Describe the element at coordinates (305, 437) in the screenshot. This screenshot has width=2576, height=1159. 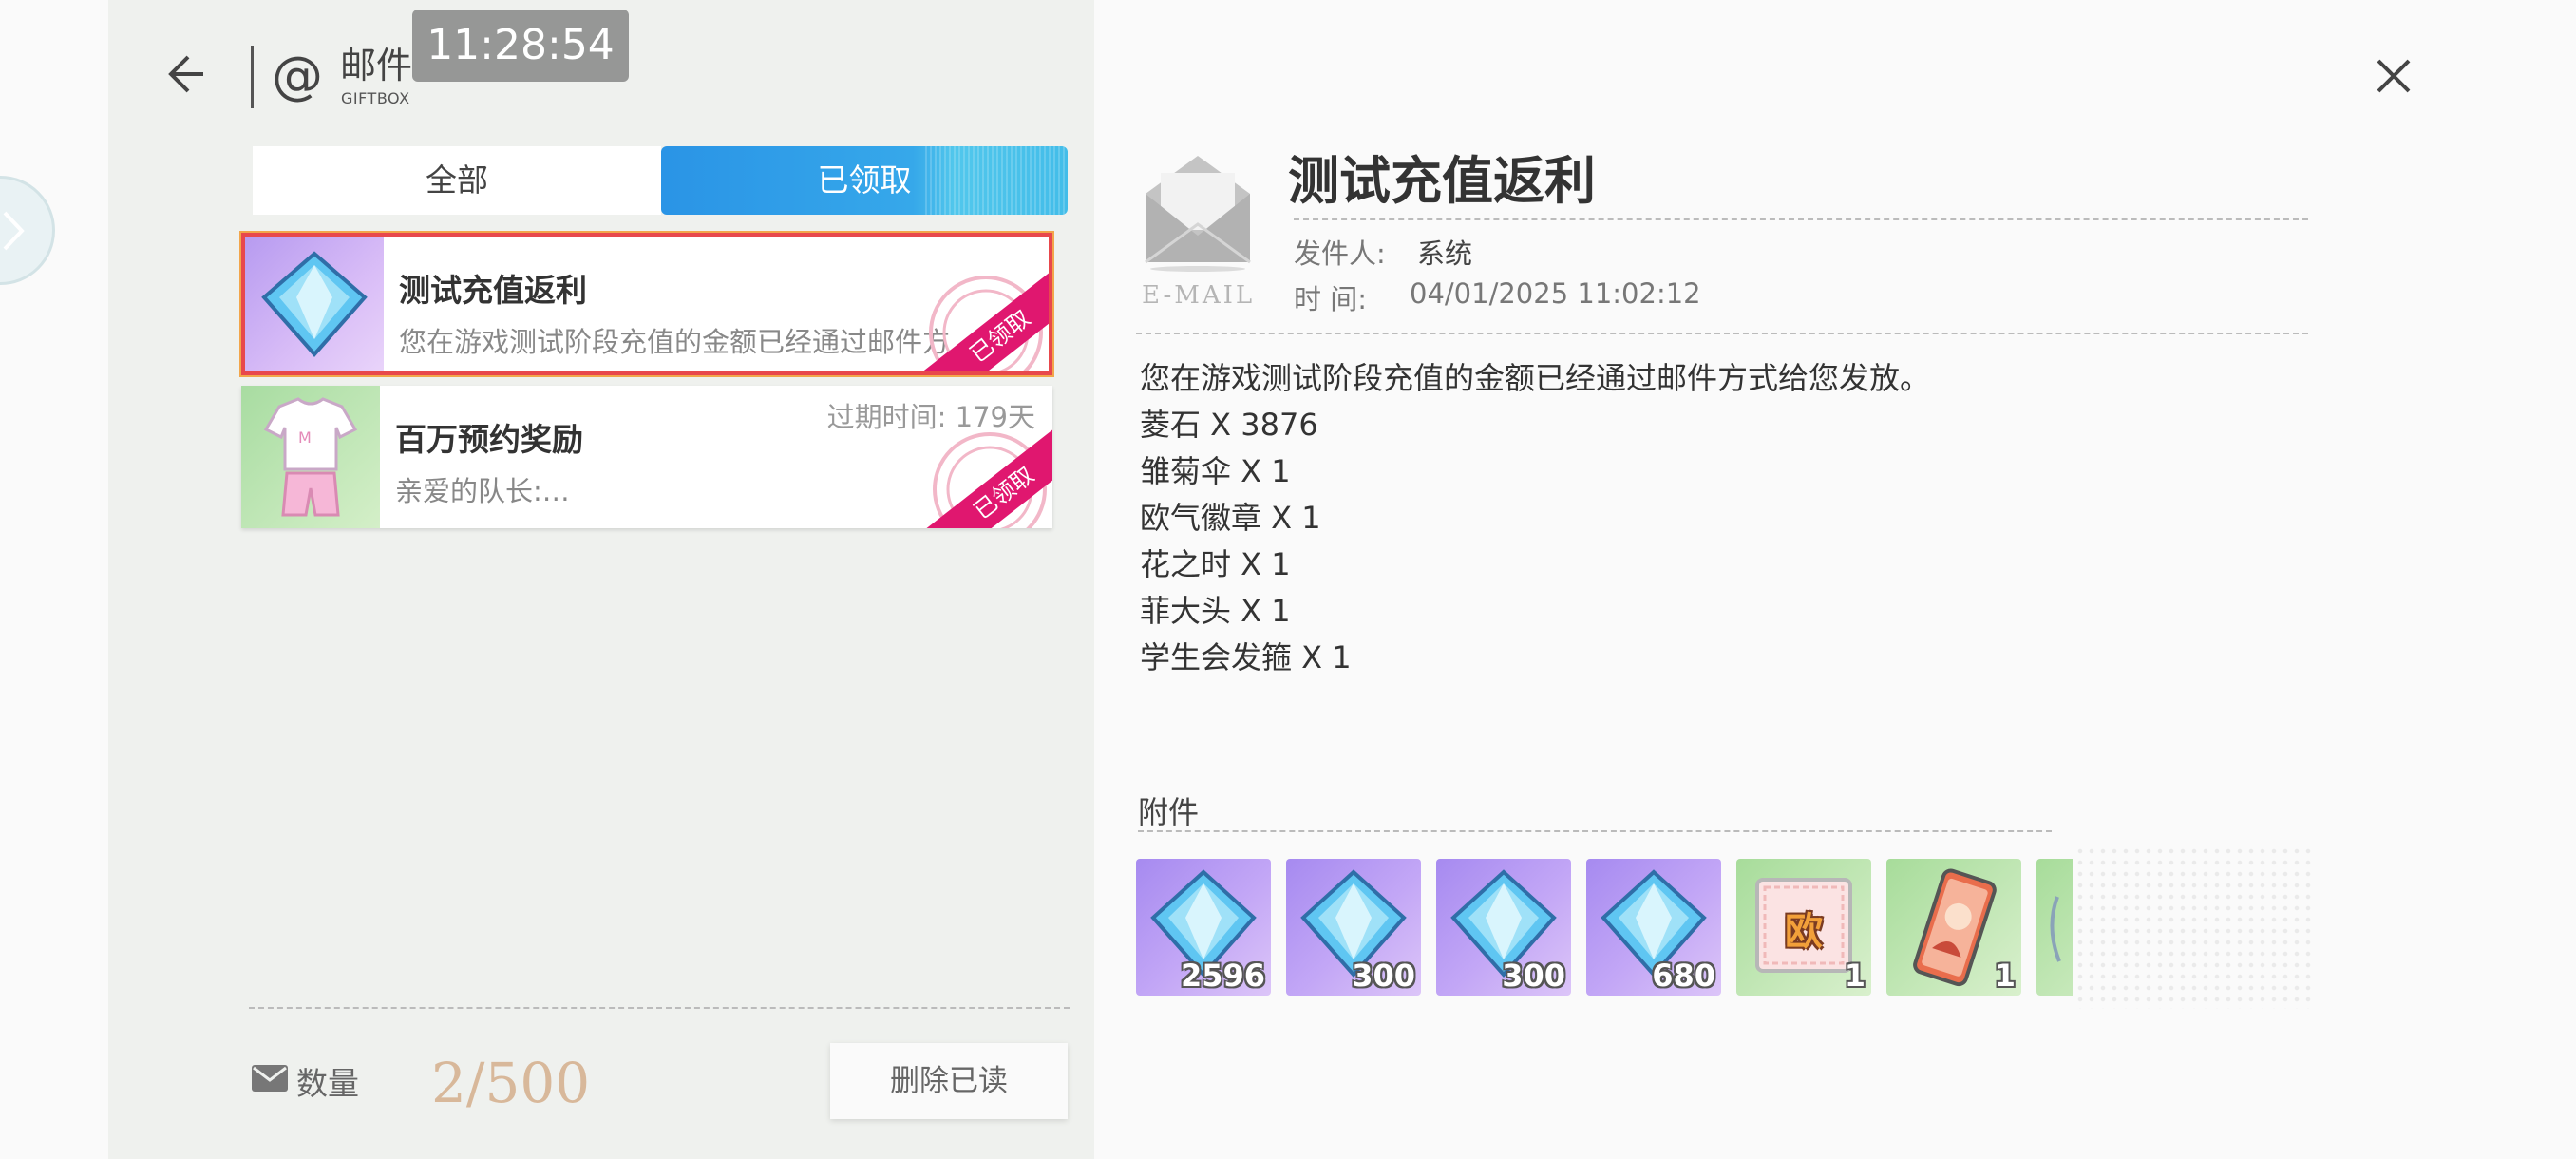
I see `svg-text: M` at that location.